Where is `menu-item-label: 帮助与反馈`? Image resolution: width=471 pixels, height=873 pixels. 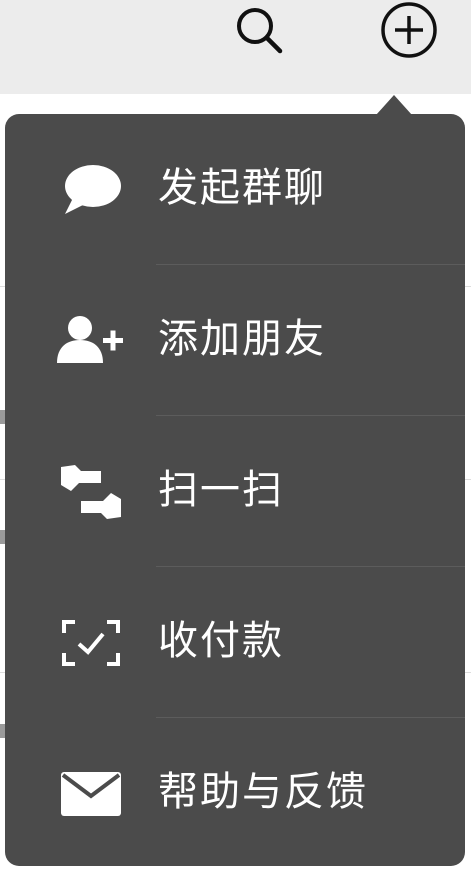
menu-item-label: 帮助与反馈 is located at coordinates (263, 792).